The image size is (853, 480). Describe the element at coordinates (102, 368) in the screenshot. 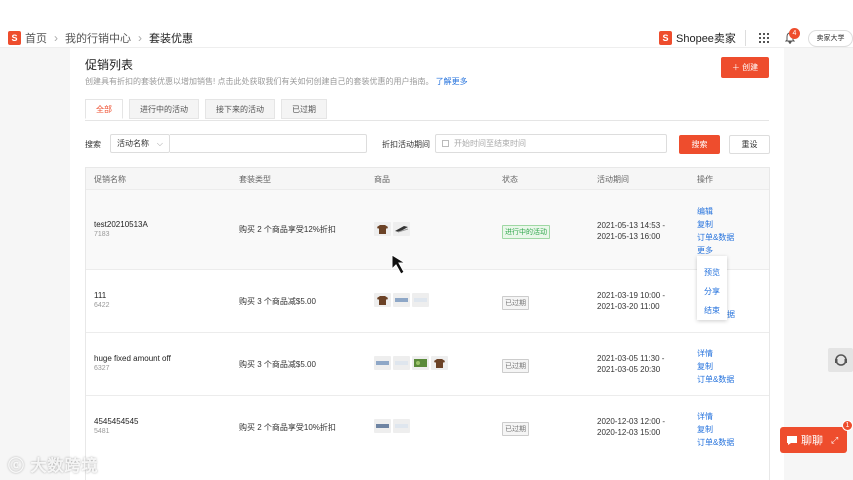

I see `promotion-id: 6327` at that location.